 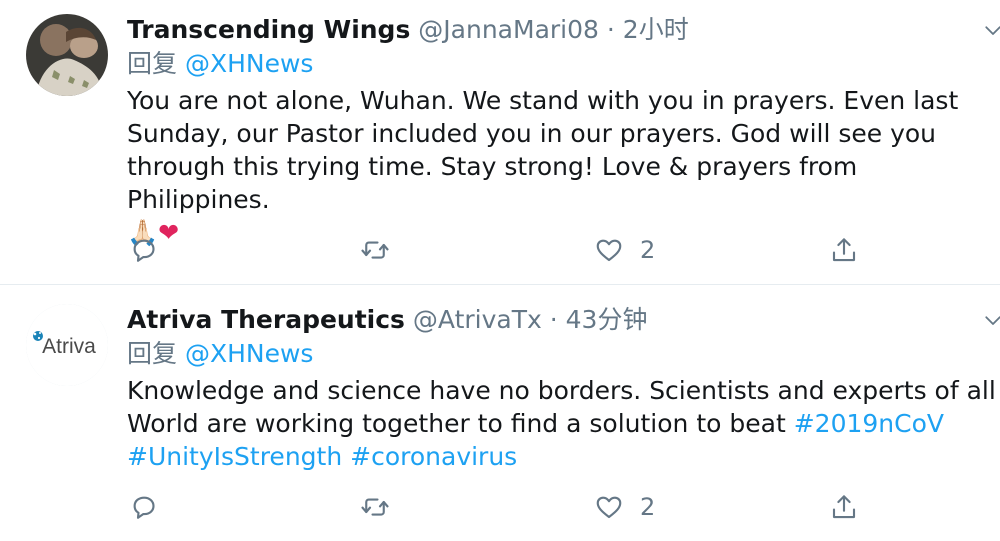 What do you see at coordinates (607, 319) in the screenshot?
I see `tweet-timestamp: 43分钟` at bounding box center [607, 319].